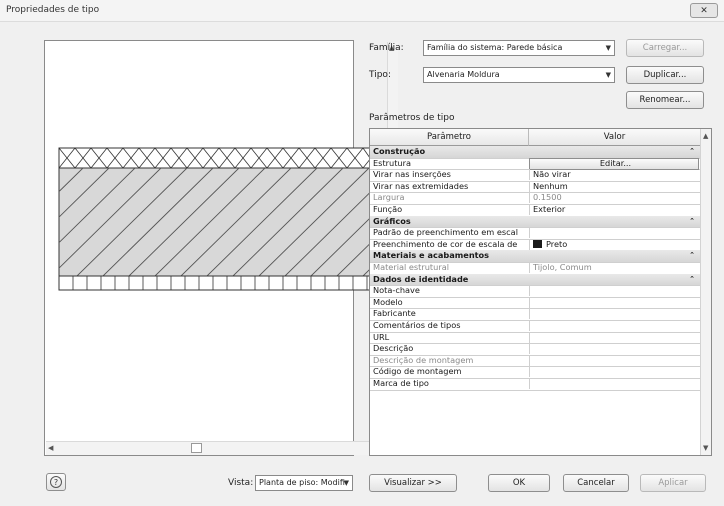 This screenshot has width=724, height=506. I want to click on parameter-value-text: 0.1500, so click(547, 197).